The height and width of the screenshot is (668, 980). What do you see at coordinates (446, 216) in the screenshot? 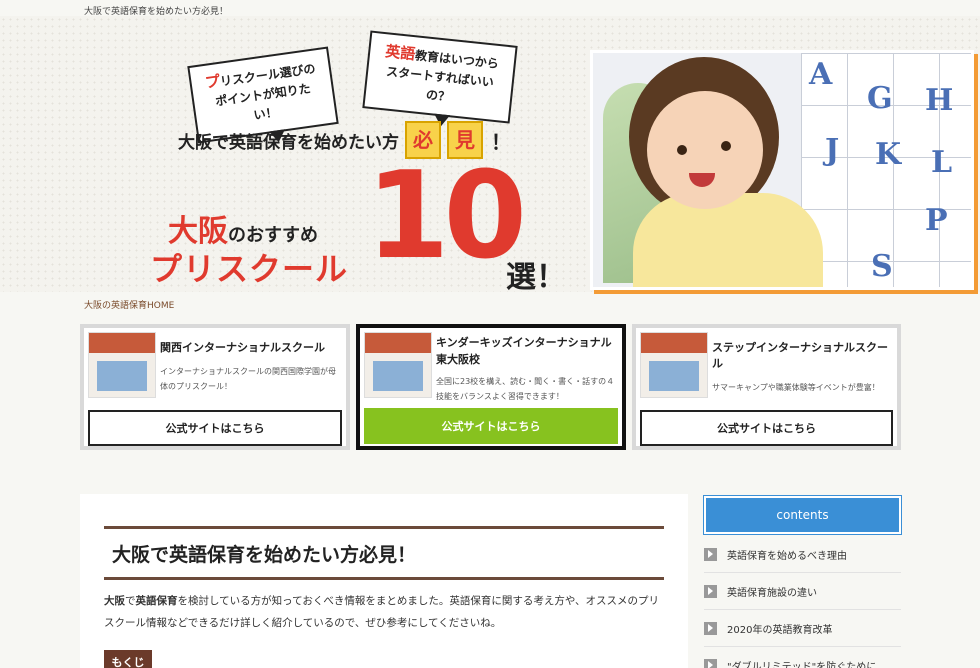
I see `hero-number: 10` at bounding box center [446, 216].